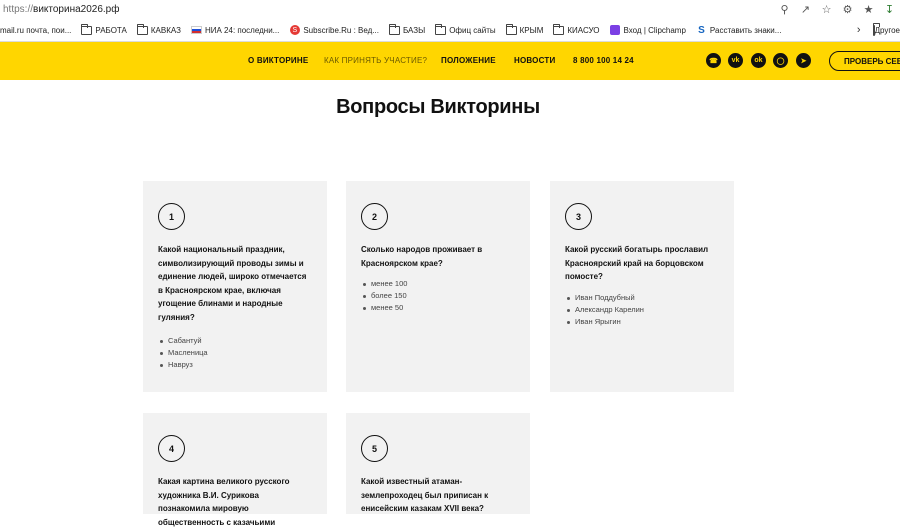 Image resolution: width=900 pixels, height=529 pixels. What do you see at coordinates (171, 216) in the screenshot?
I see `question-number: 1` at bounding box center [171, 216].